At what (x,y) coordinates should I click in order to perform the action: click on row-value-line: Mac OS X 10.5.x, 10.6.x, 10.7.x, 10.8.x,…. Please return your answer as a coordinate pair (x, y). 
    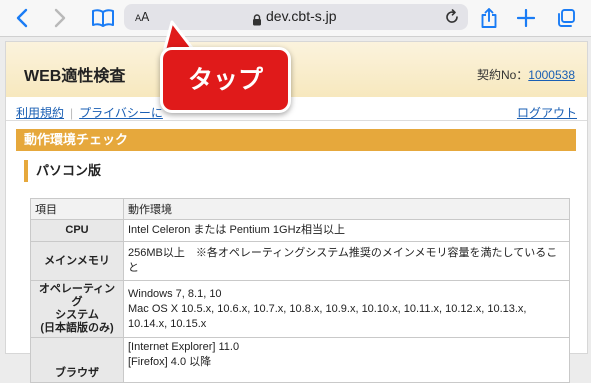
    Looking at the image, I should click on (327, 316).